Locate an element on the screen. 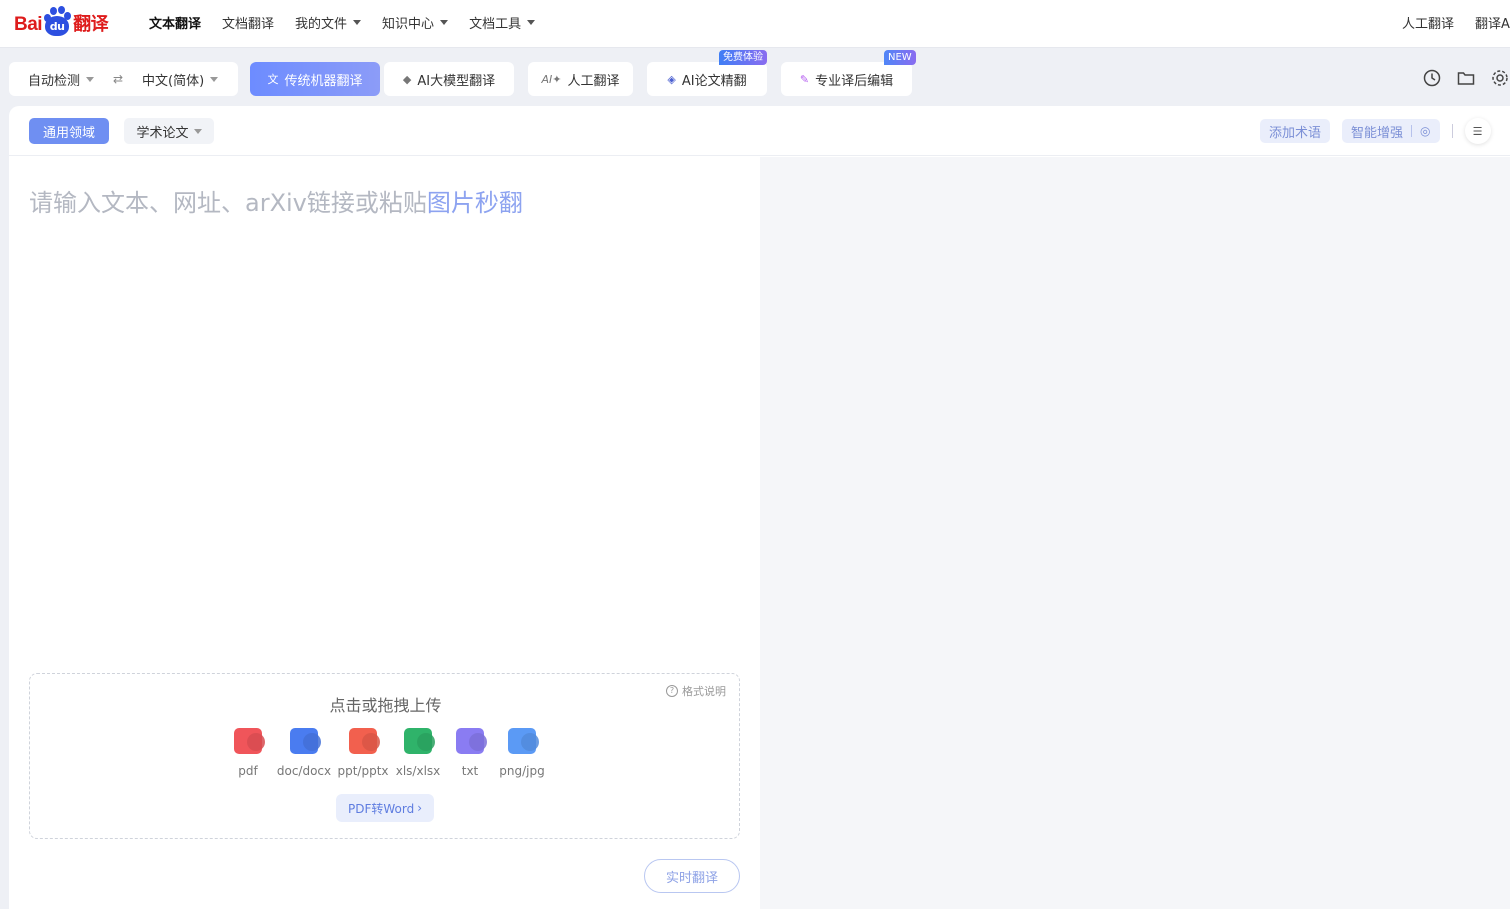 The image size is (1510, 909). nav-label: 知识中心 is located at coordinates (408, 24).